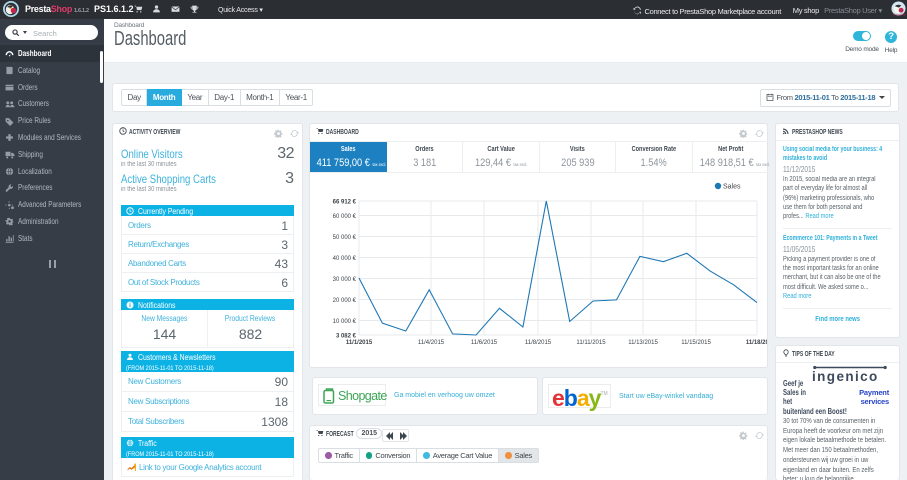 The image size is (907, 480). What do you see at coordinates (732, 187) in the screenshot?
I see `svg-text: Sales` at bounding box center [732, 187].